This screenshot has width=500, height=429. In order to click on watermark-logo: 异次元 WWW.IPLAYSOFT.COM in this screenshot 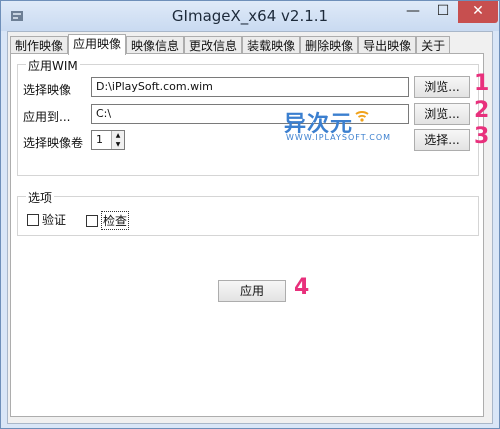, I will do `click(337, 126)`.